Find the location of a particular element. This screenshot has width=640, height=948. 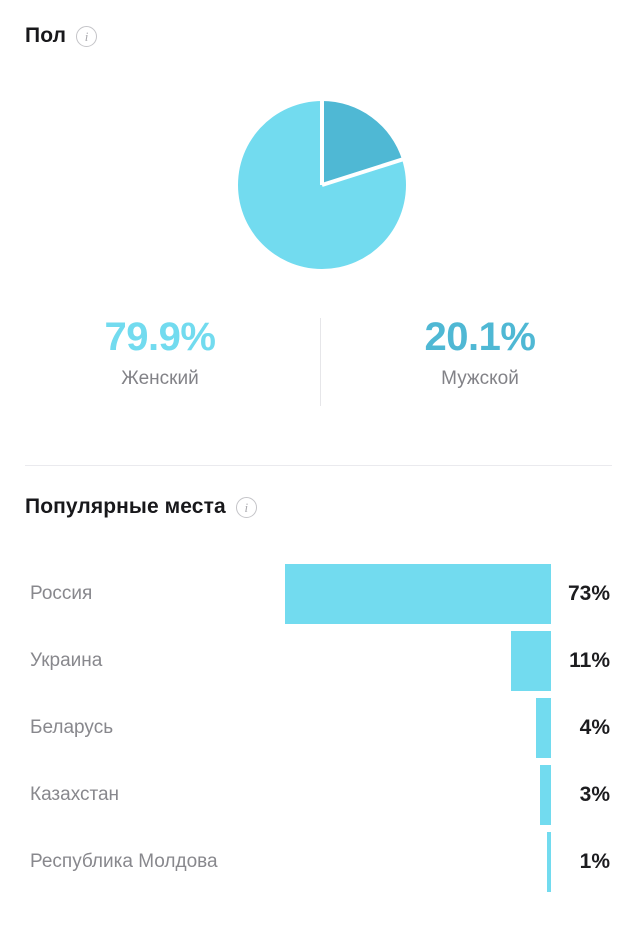

gender-stat-female: 79.9% Женский is located at coordinates (160, 354).